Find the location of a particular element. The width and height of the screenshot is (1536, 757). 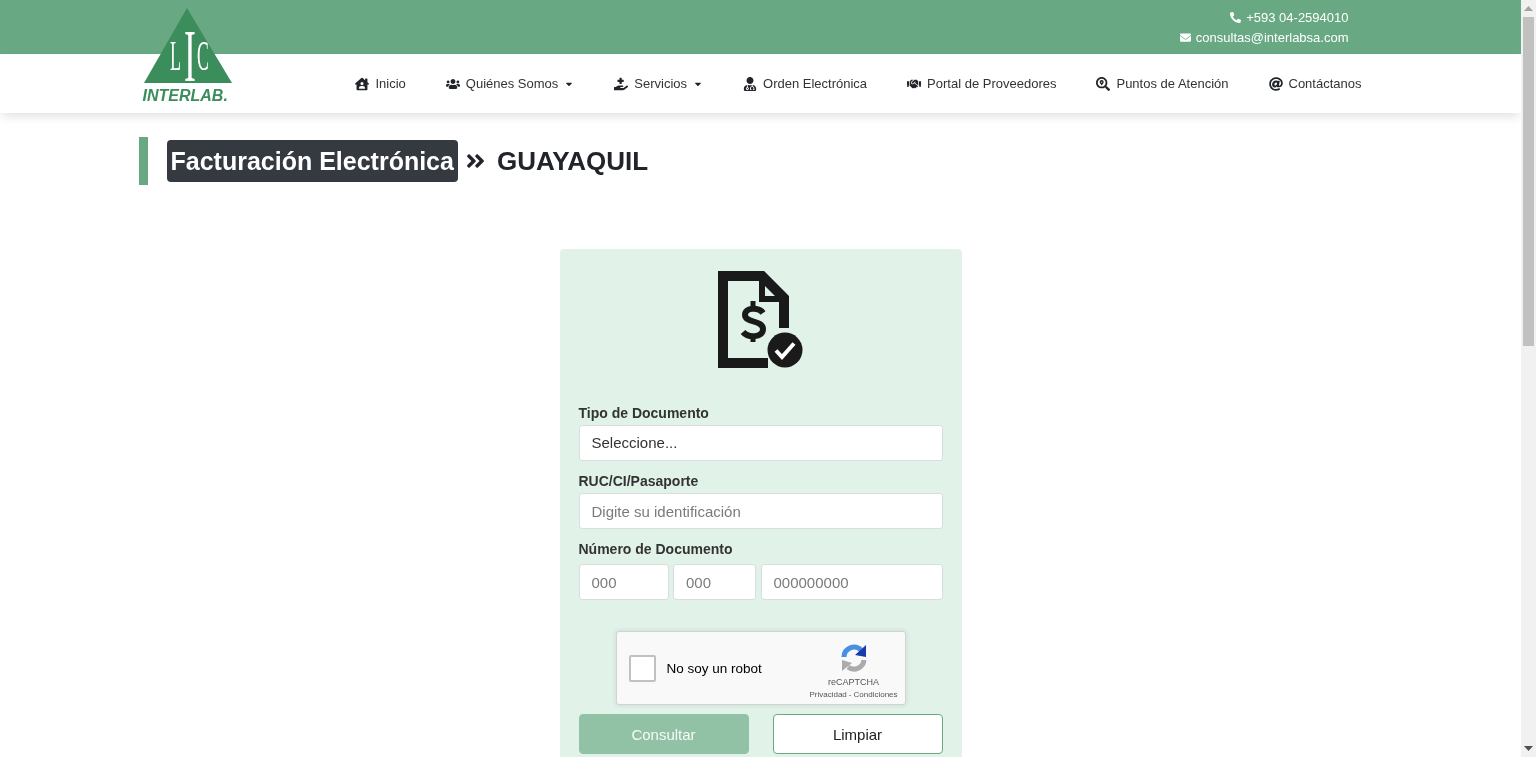

captcha-checkbox is located at coordinates (642, 668).